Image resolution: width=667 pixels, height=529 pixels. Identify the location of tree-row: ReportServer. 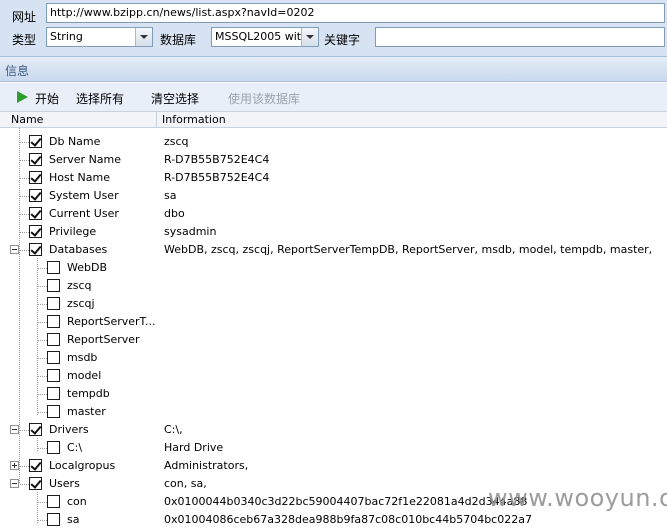
(333, 340).